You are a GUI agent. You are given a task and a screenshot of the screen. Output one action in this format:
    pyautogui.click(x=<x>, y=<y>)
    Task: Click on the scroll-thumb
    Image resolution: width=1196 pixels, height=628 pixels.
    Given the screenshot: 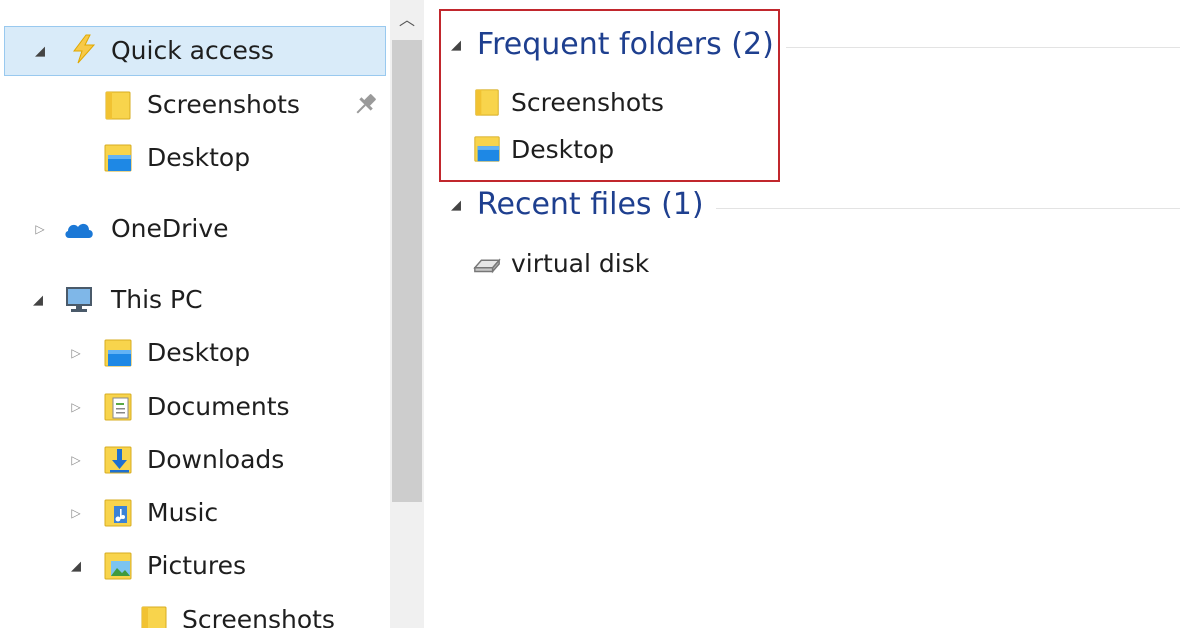 What is the action you would take?
    pyautogui.click(x=407, y=271)
    